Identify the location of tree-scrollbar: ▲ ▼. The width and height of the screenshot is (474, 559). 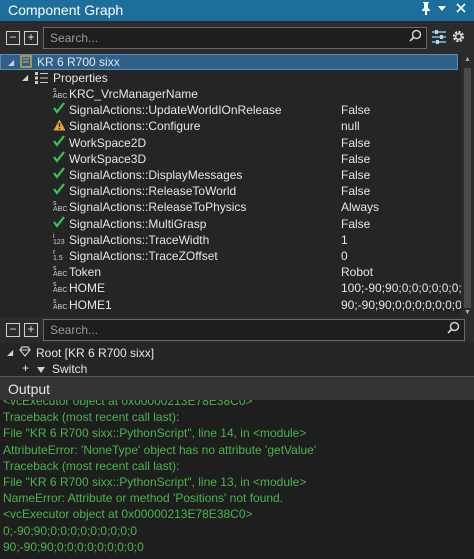
(467, 185).